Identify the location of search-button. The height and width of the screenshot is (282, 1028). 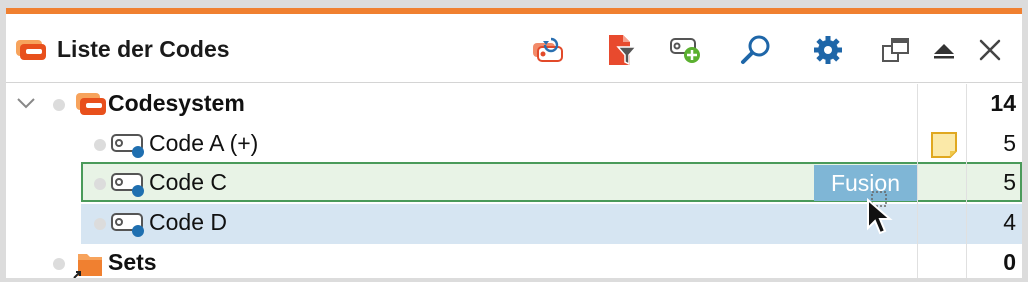
(756, 50).